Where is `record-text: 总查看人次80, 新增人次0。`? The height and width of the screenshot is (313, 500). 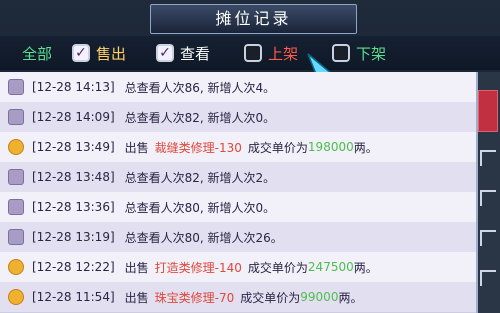 record-text: 总查看人次80, 新增人次0。 is located at coordinates (200, 207).